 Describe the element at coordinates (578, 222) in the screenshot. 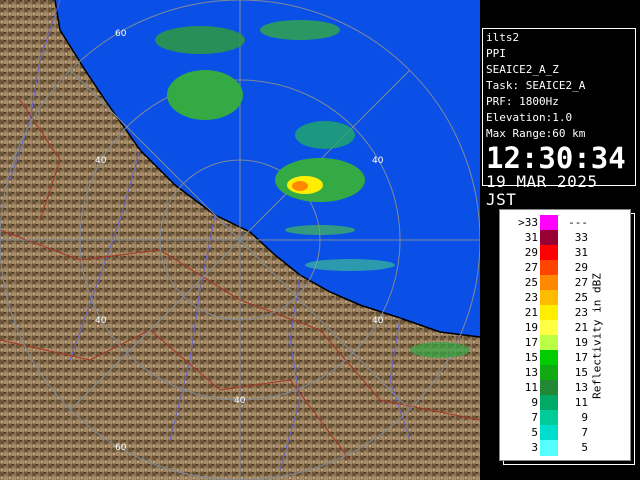

I see `legend-max-value: ---` at that location.